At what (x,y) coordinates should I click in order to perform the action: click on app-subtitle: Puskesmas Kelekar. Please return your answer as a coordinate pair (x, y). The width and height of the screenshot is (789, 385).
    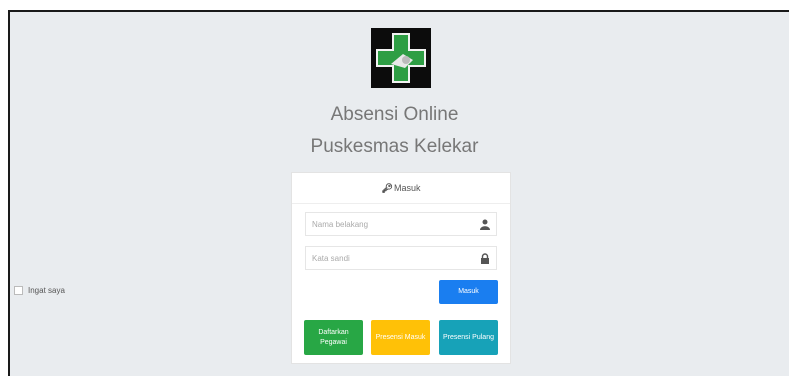
    Looking at the image, I should click on (394, 146).